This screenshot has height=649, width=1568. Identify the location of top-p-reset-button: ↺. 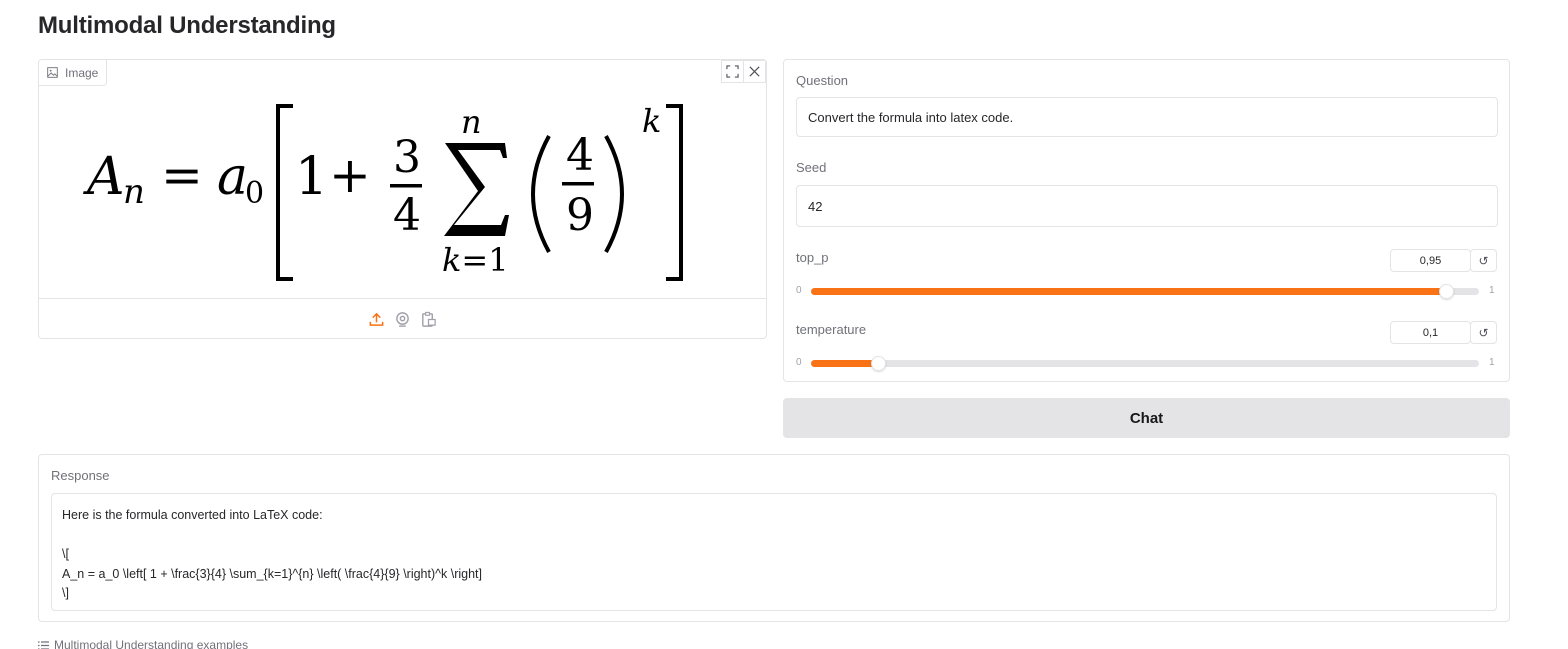
(1483, 260).